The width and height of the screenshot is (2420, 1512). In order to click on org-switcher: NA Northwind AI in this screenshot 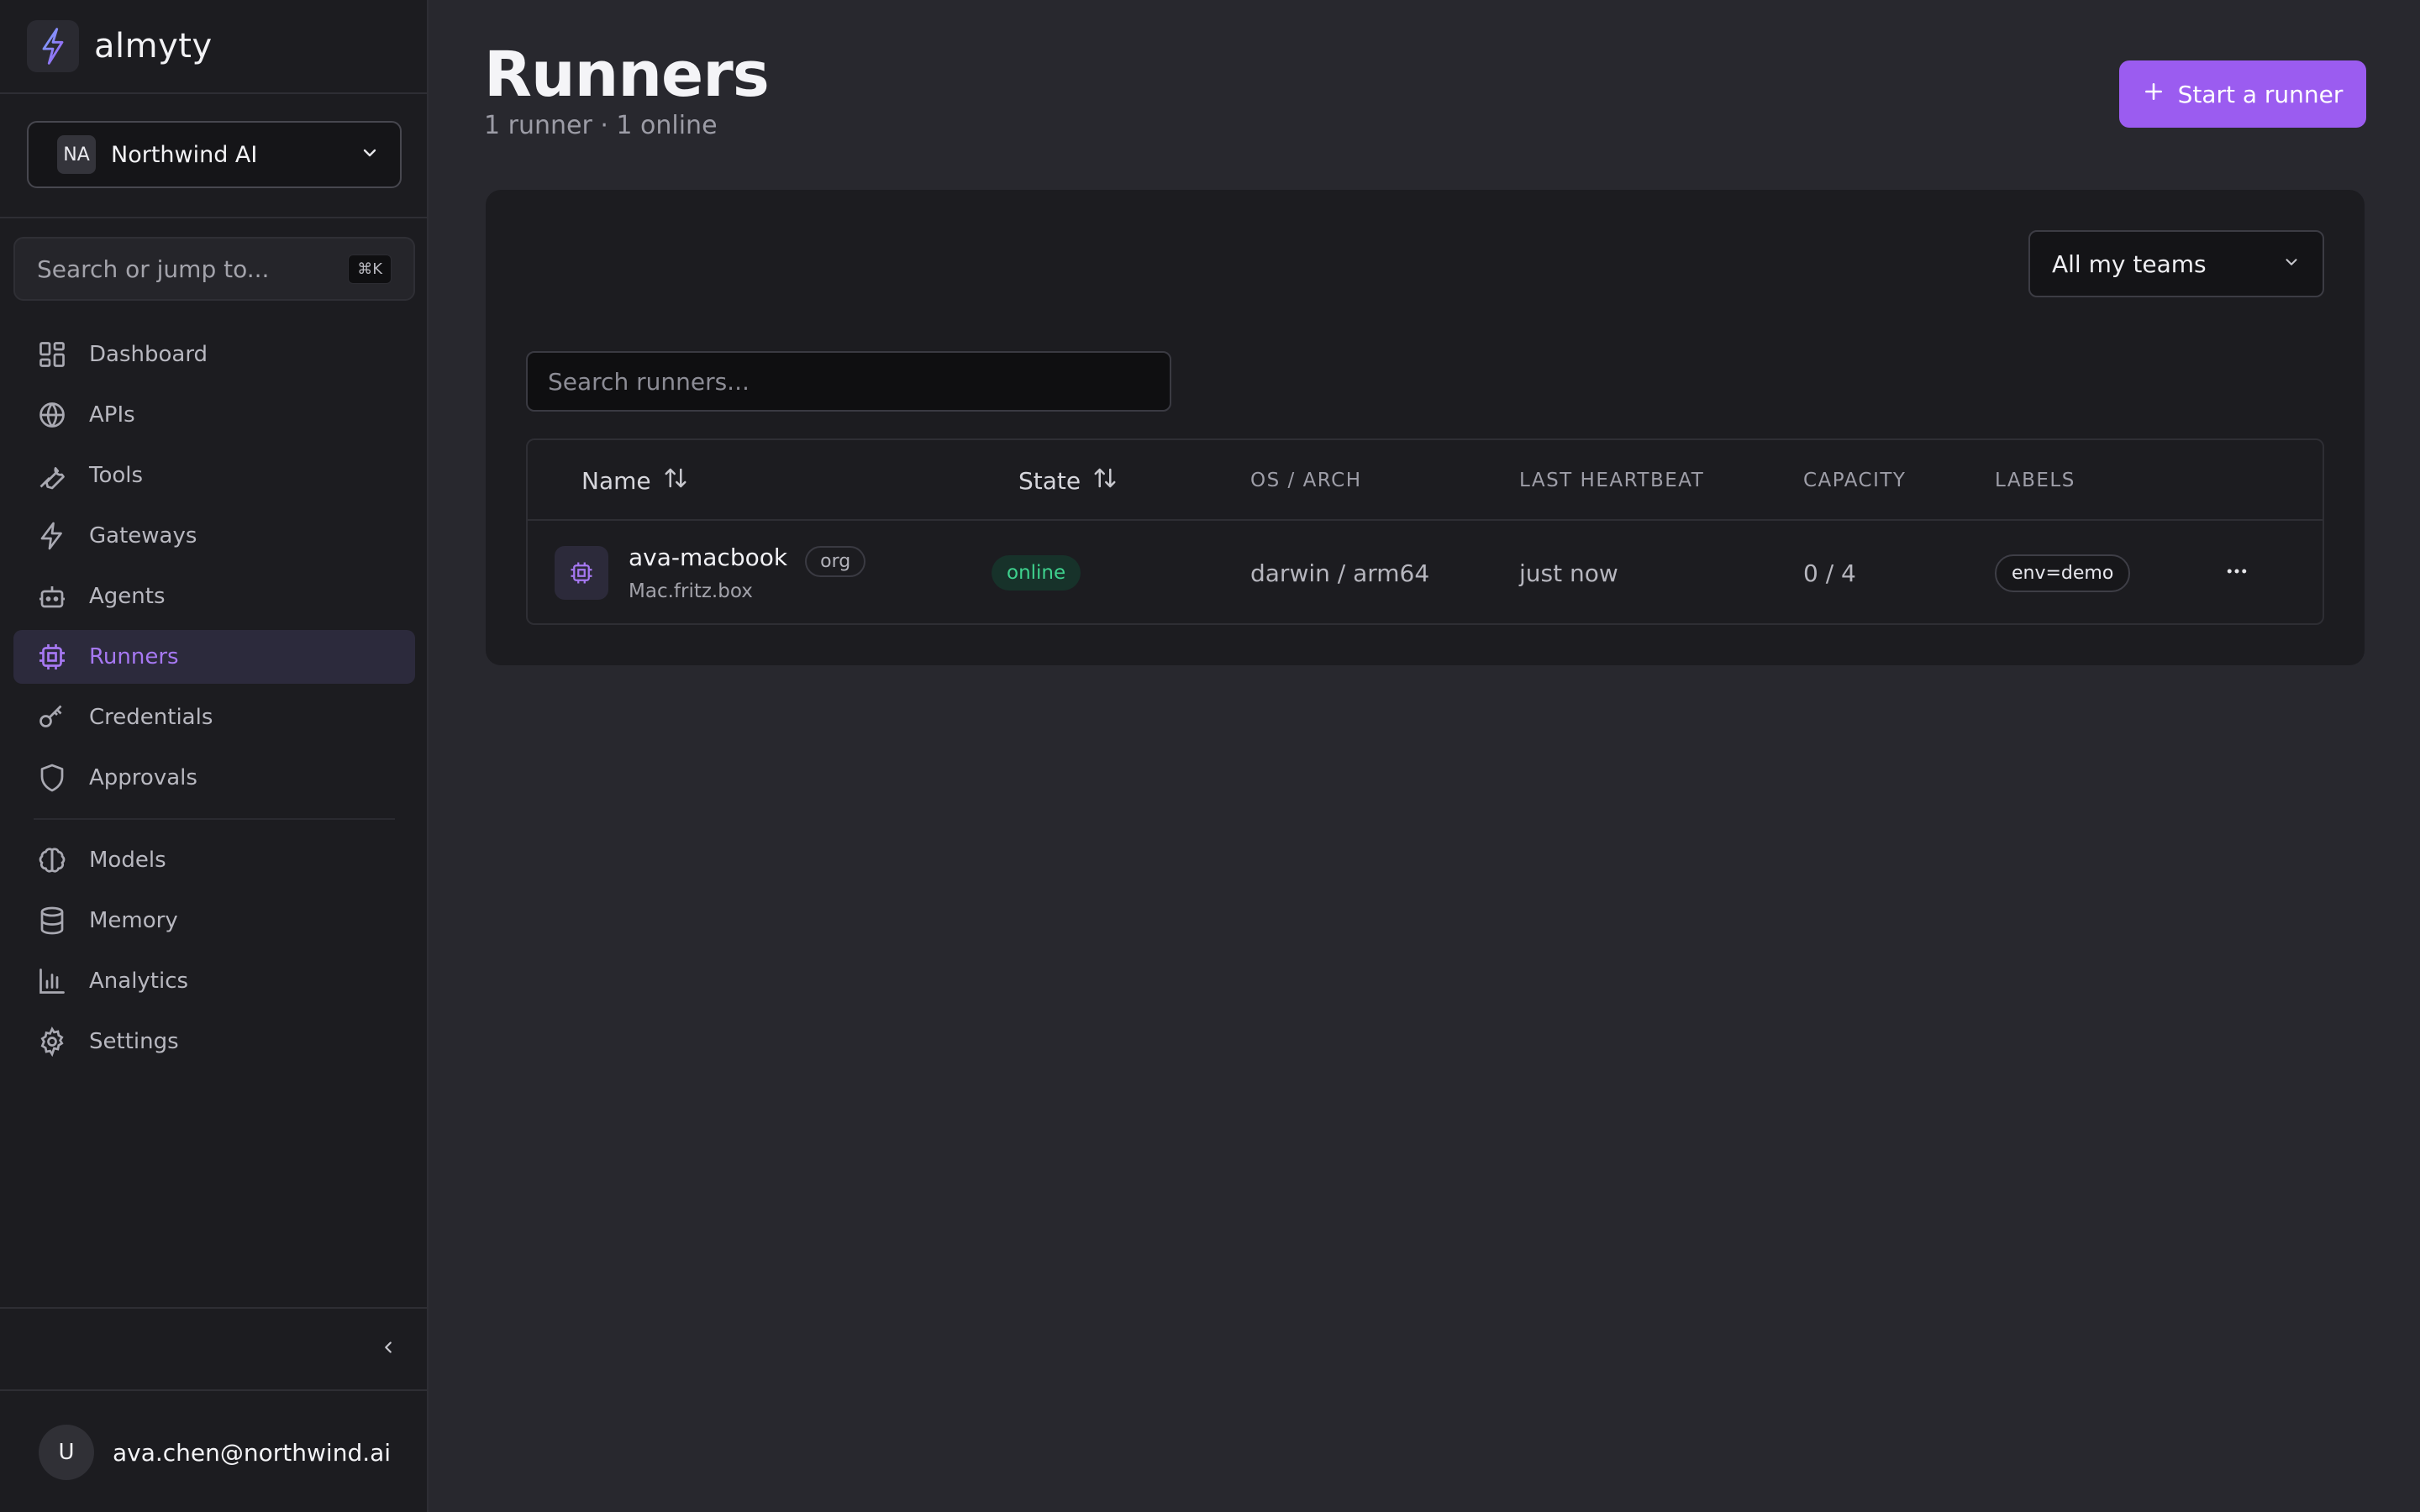, I will do `click(214, 154)`.